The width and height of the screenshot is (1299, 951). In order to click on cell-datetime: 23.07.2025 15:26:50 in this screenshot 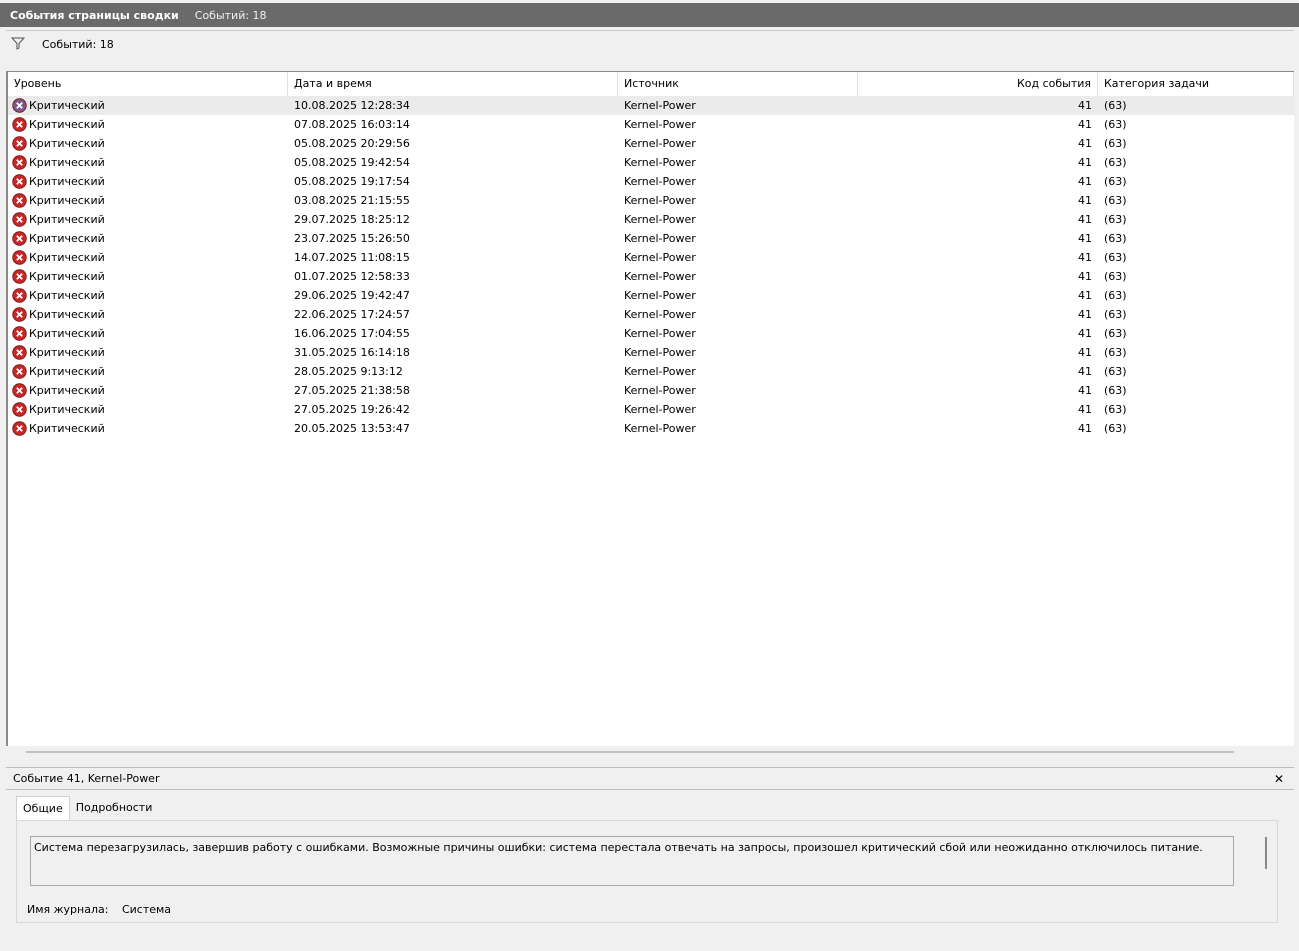, I will do `click(352, 238)`.